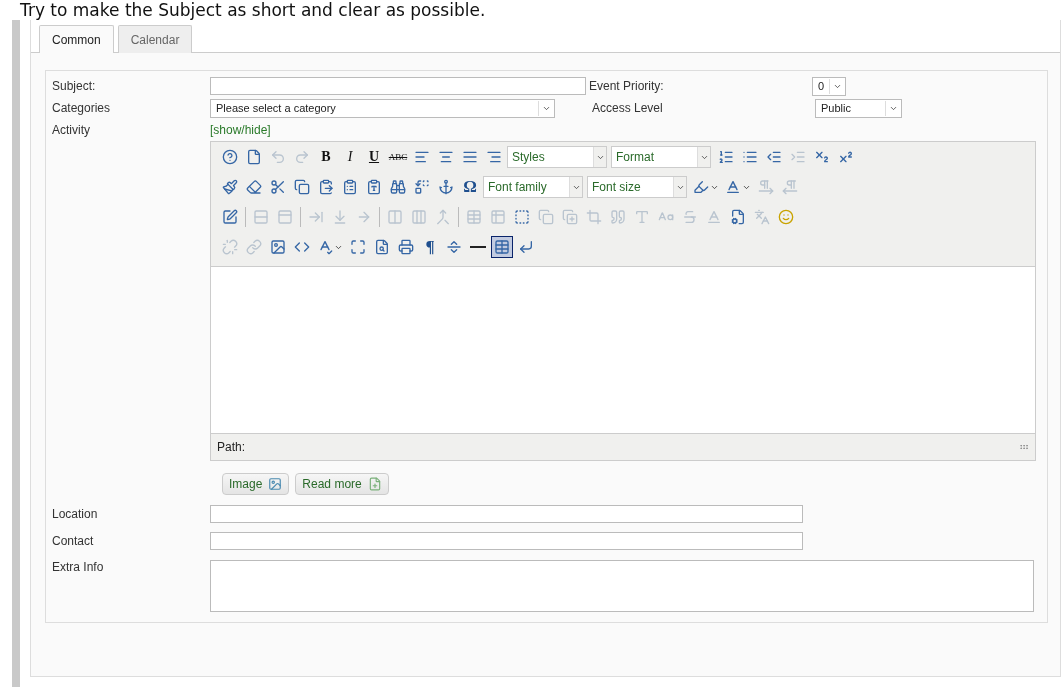 The width and height of the screenshot is (1061, 687). What do you see at coordinates (253, 10) in the screenshot?
I see `instruction-text: Try to make the Subject as short and clear as possible.` at bounding box center [253, 10].